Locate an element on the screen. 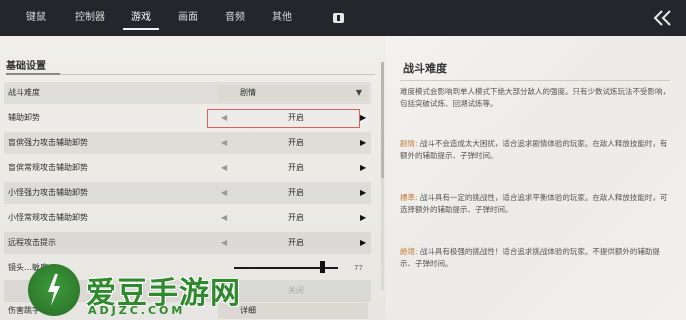 The image size is (686, 320). difficulty-name: 標準: is located at coordinates (409, 197).